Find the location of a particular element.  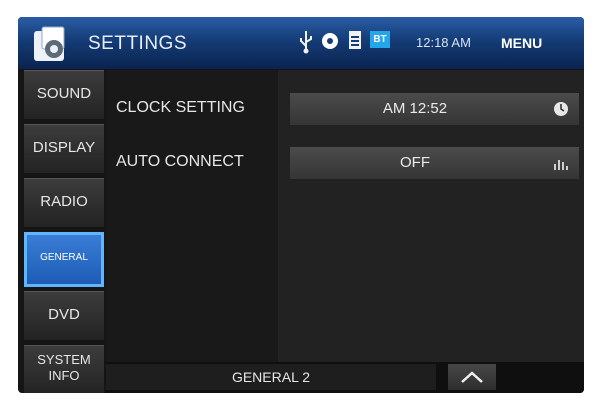

sidebar-item-display: DISPLAY is located at coordinates (64, 148).